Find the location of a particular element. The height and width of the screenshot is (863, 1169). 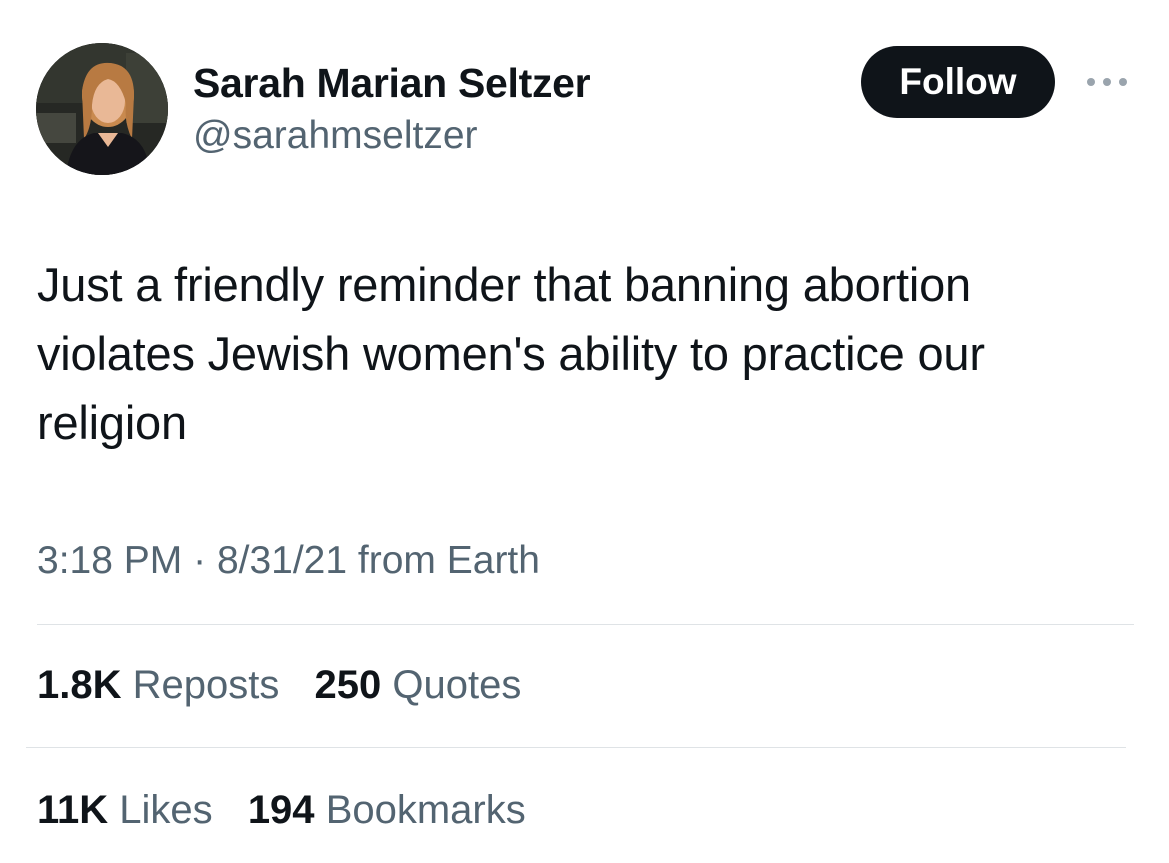

tweet-meta: 3:18 PM · 8/31/21 from Earth is located at coordinates (288, 561).